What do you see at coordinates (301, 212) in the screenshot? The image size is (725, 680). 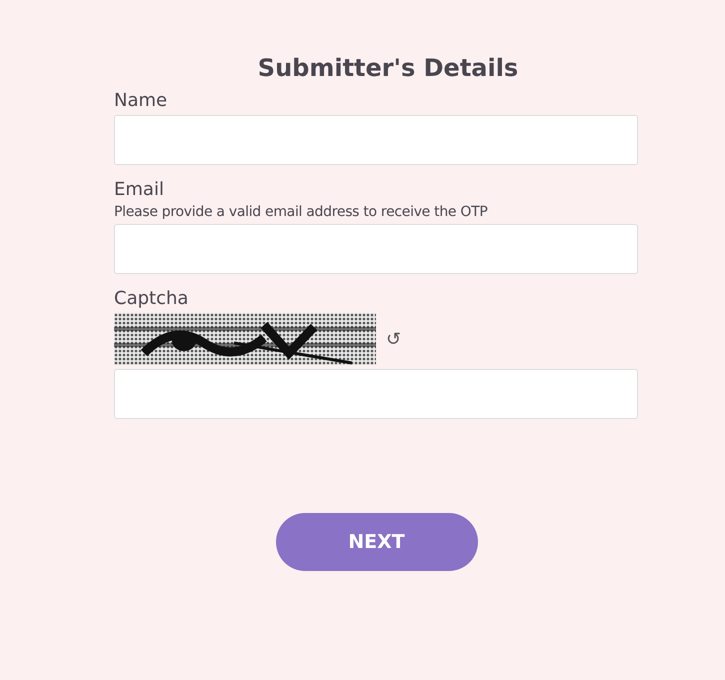 I see `field-hint: Please provide a valid email address to receive the OTP` at bounding box center [301, 212].